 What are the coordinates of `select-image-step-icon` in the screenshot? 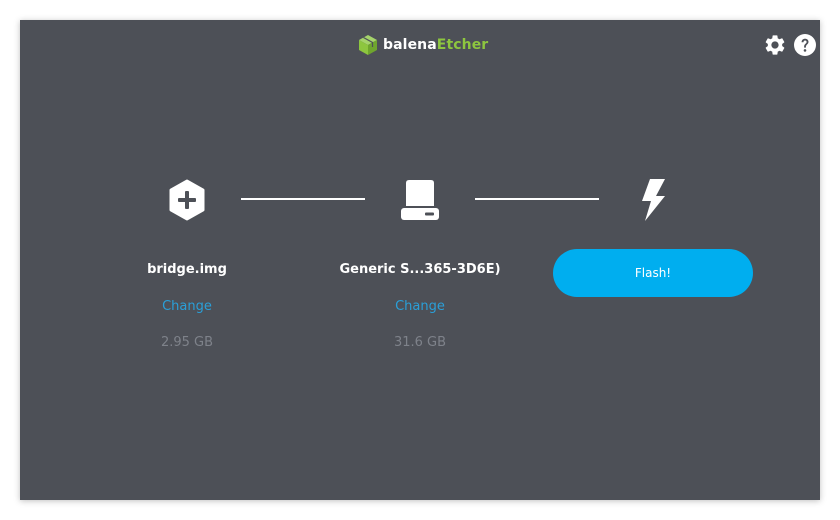 It's located at (187, 200).